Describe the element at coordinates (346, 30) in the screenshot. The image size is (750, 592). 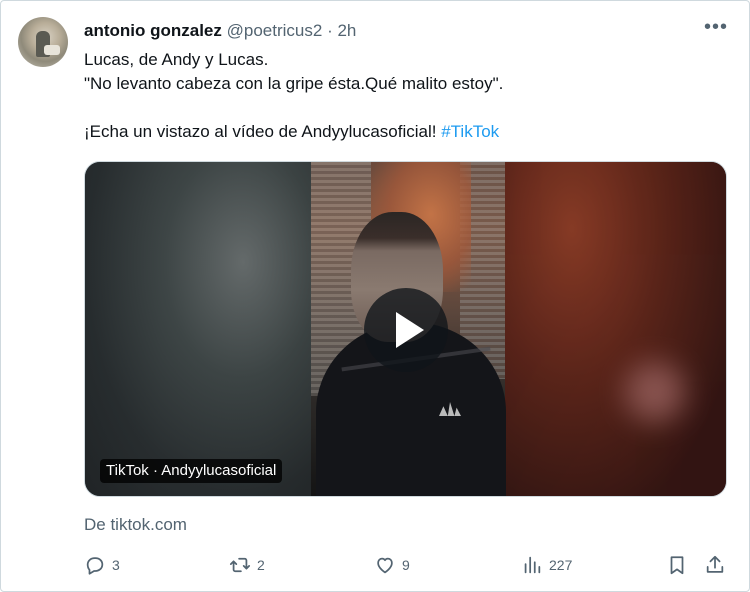
I see `tweet-time: 2h` at that location.